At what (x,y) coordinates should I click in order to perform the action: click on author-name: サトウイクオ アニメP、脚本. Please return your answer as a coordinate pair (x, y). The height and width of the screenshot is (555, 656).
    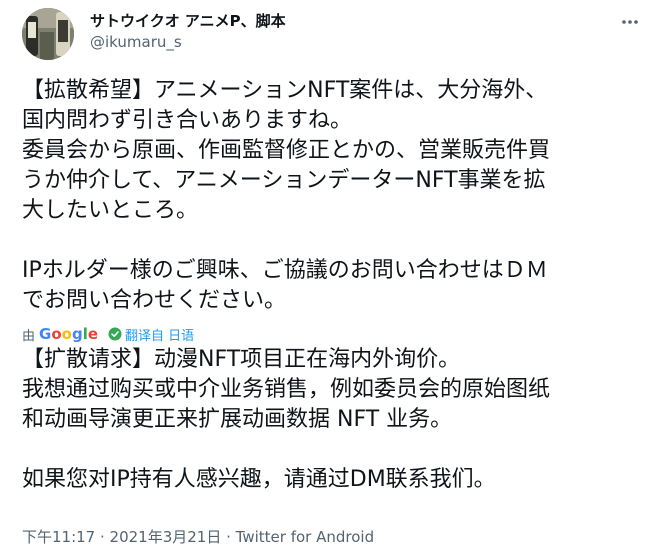
    Looking at the image, I should click on (188, 20).